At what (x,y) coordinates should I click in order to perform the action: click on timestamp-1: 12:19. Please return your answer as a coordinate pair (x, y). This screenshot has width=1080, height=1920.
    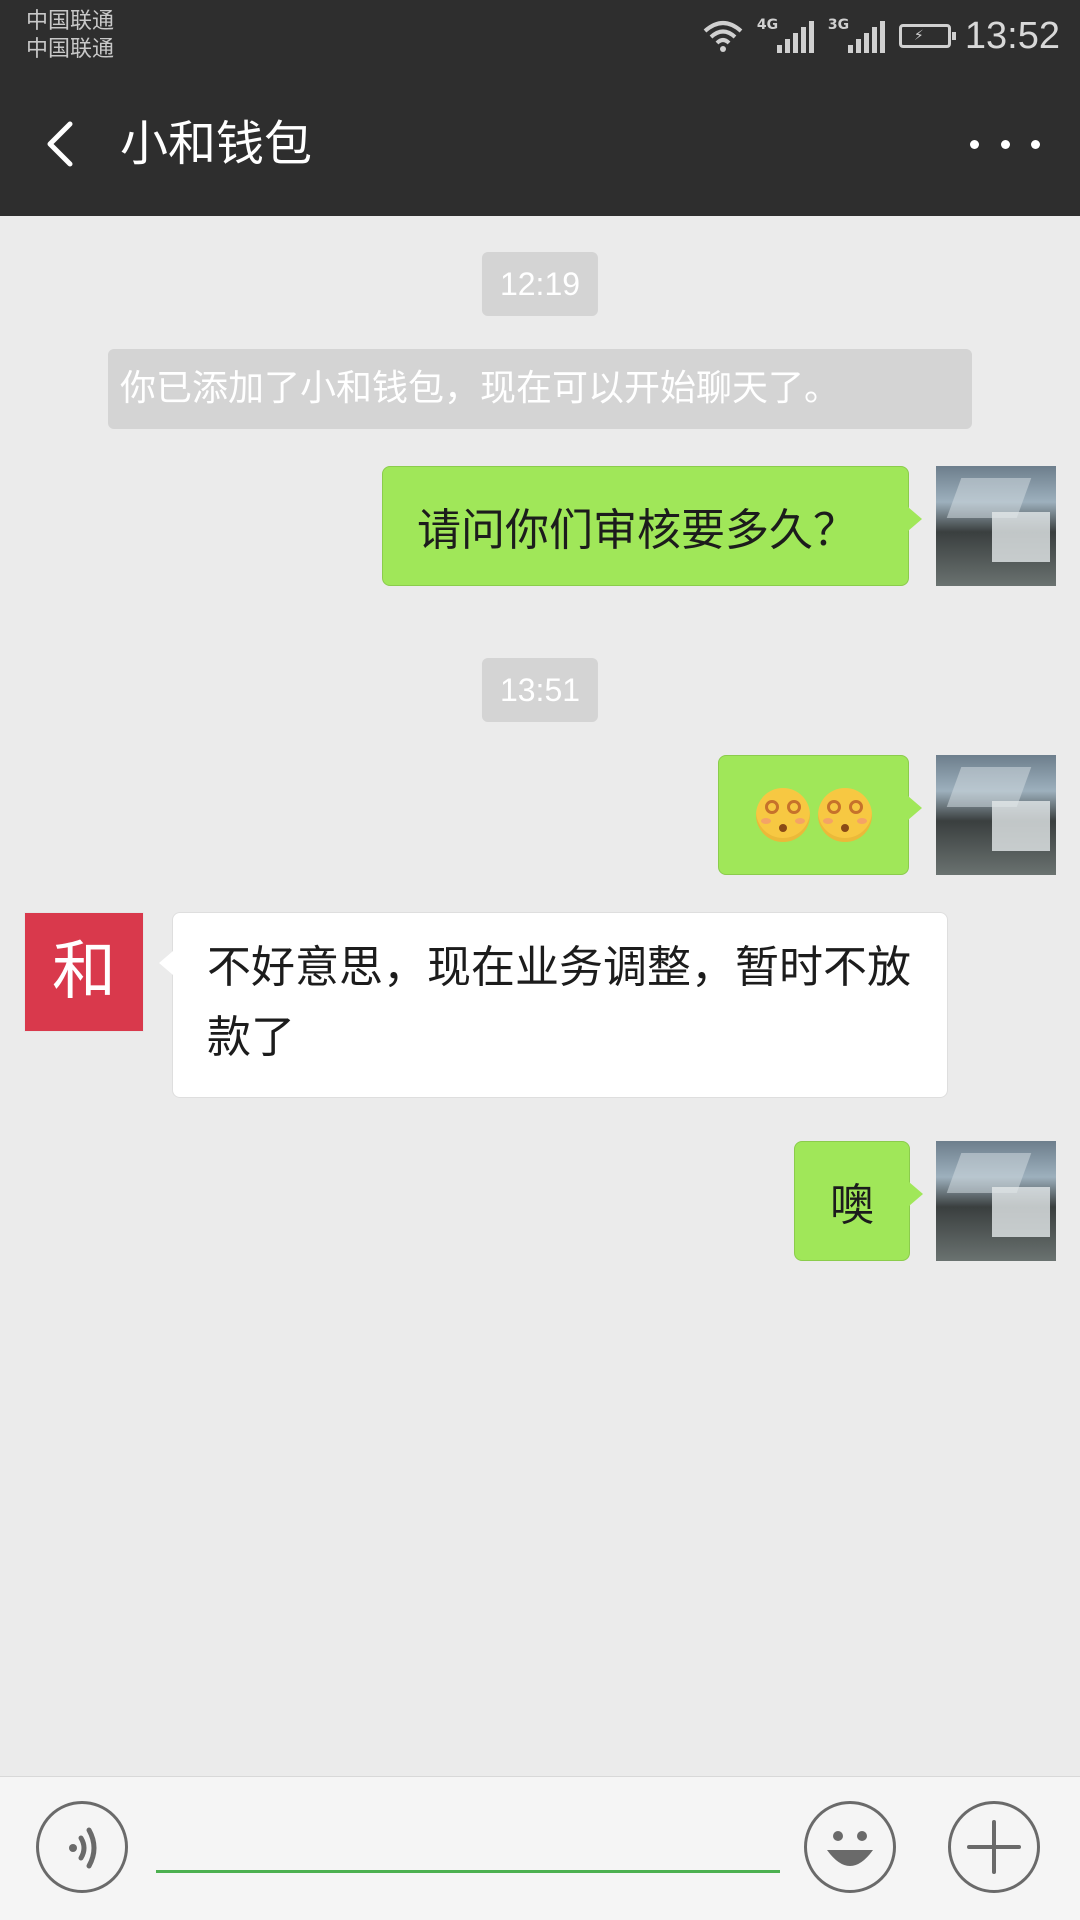
    Looking at the image, I should click on (540, 284).